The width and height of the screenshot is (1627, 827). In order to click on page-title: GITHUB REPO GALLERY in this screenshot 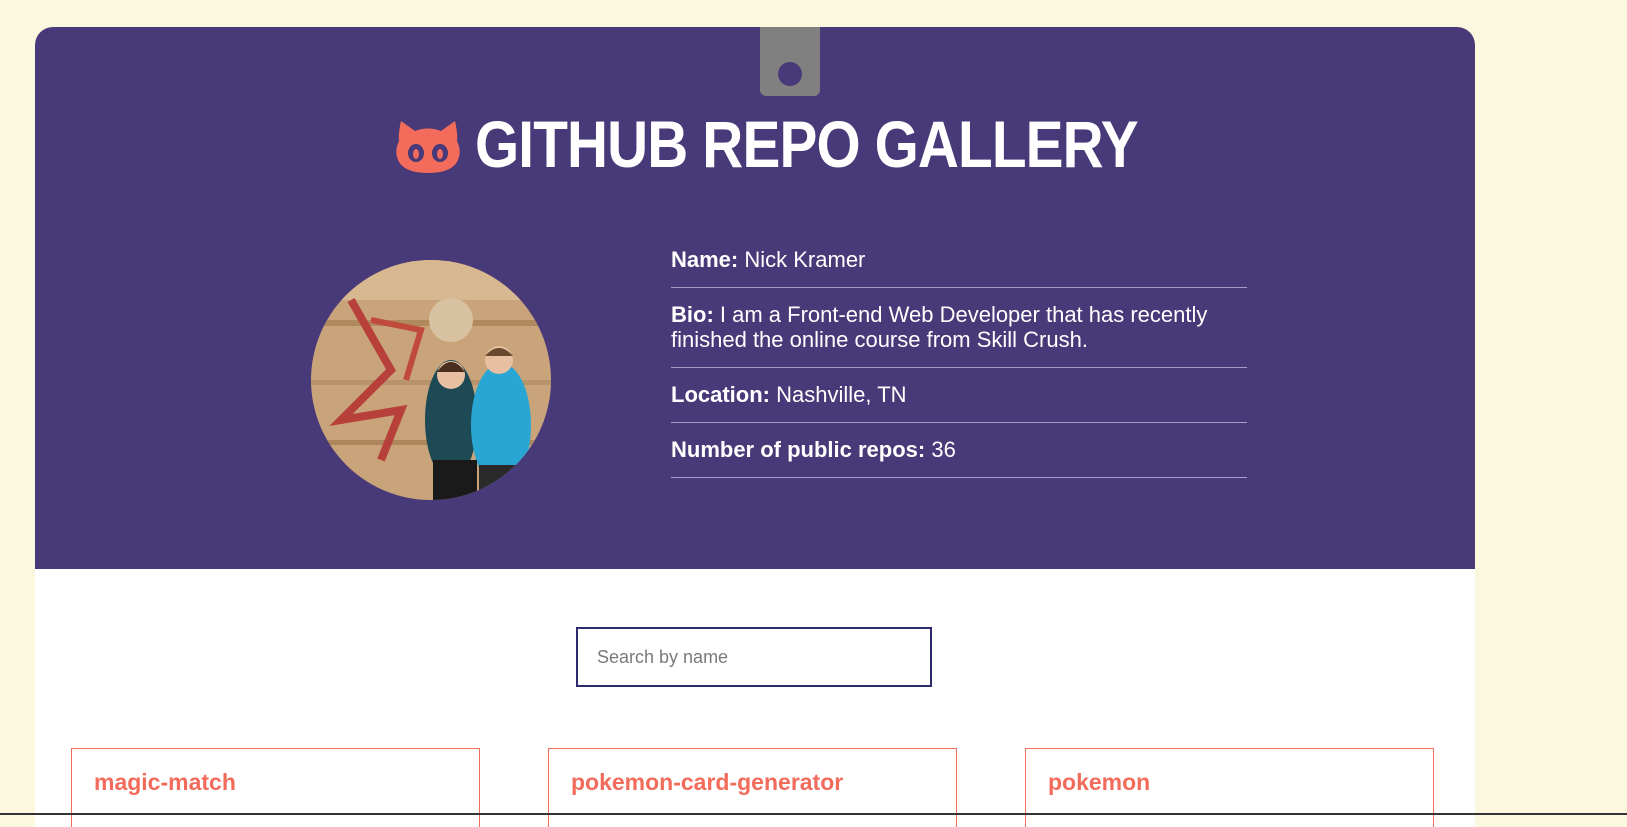, I will do `click(807, 144)`.